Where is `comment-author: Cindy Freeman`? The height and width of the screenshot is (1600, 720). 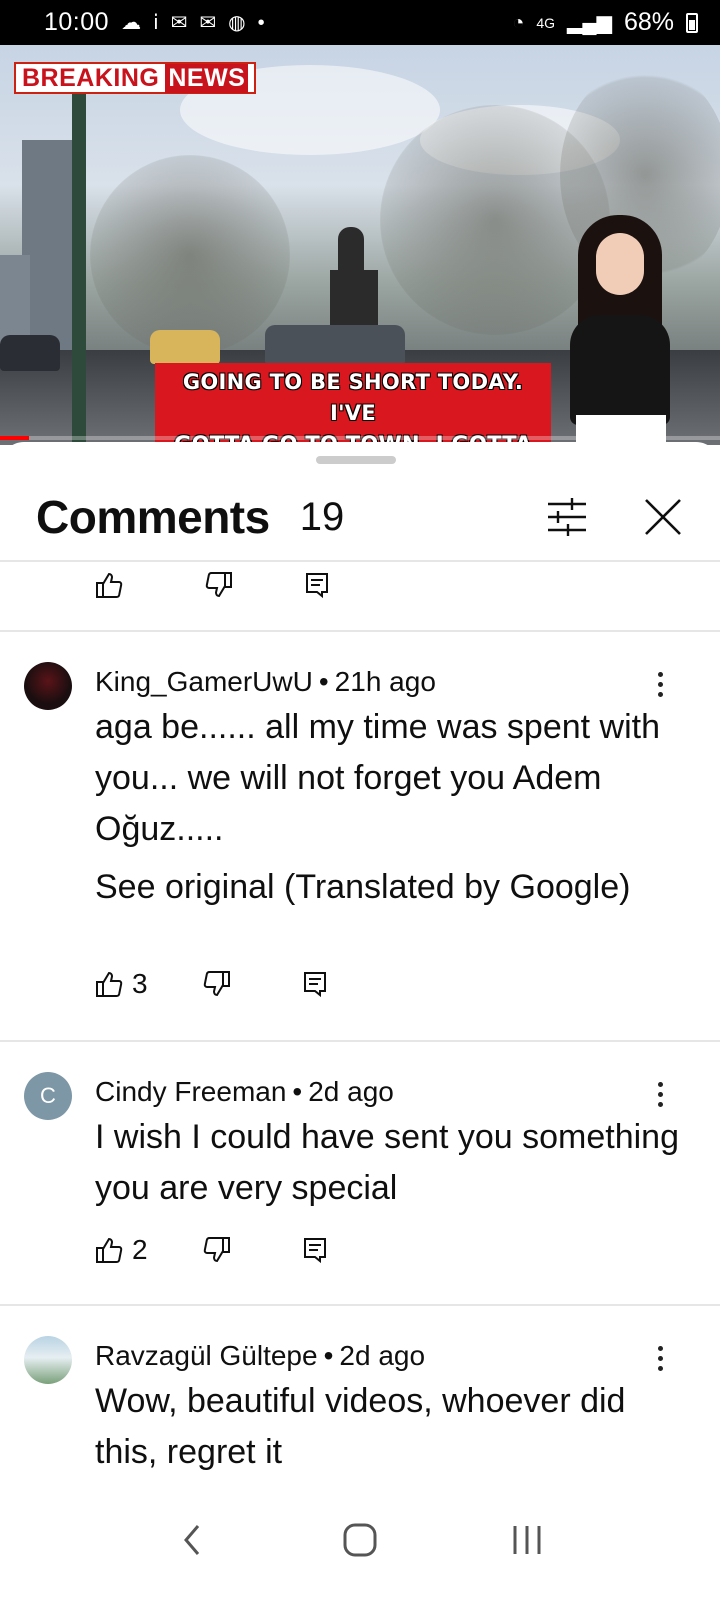 comment-author: Cindy Freeman is located at coordinates (190, 1091).